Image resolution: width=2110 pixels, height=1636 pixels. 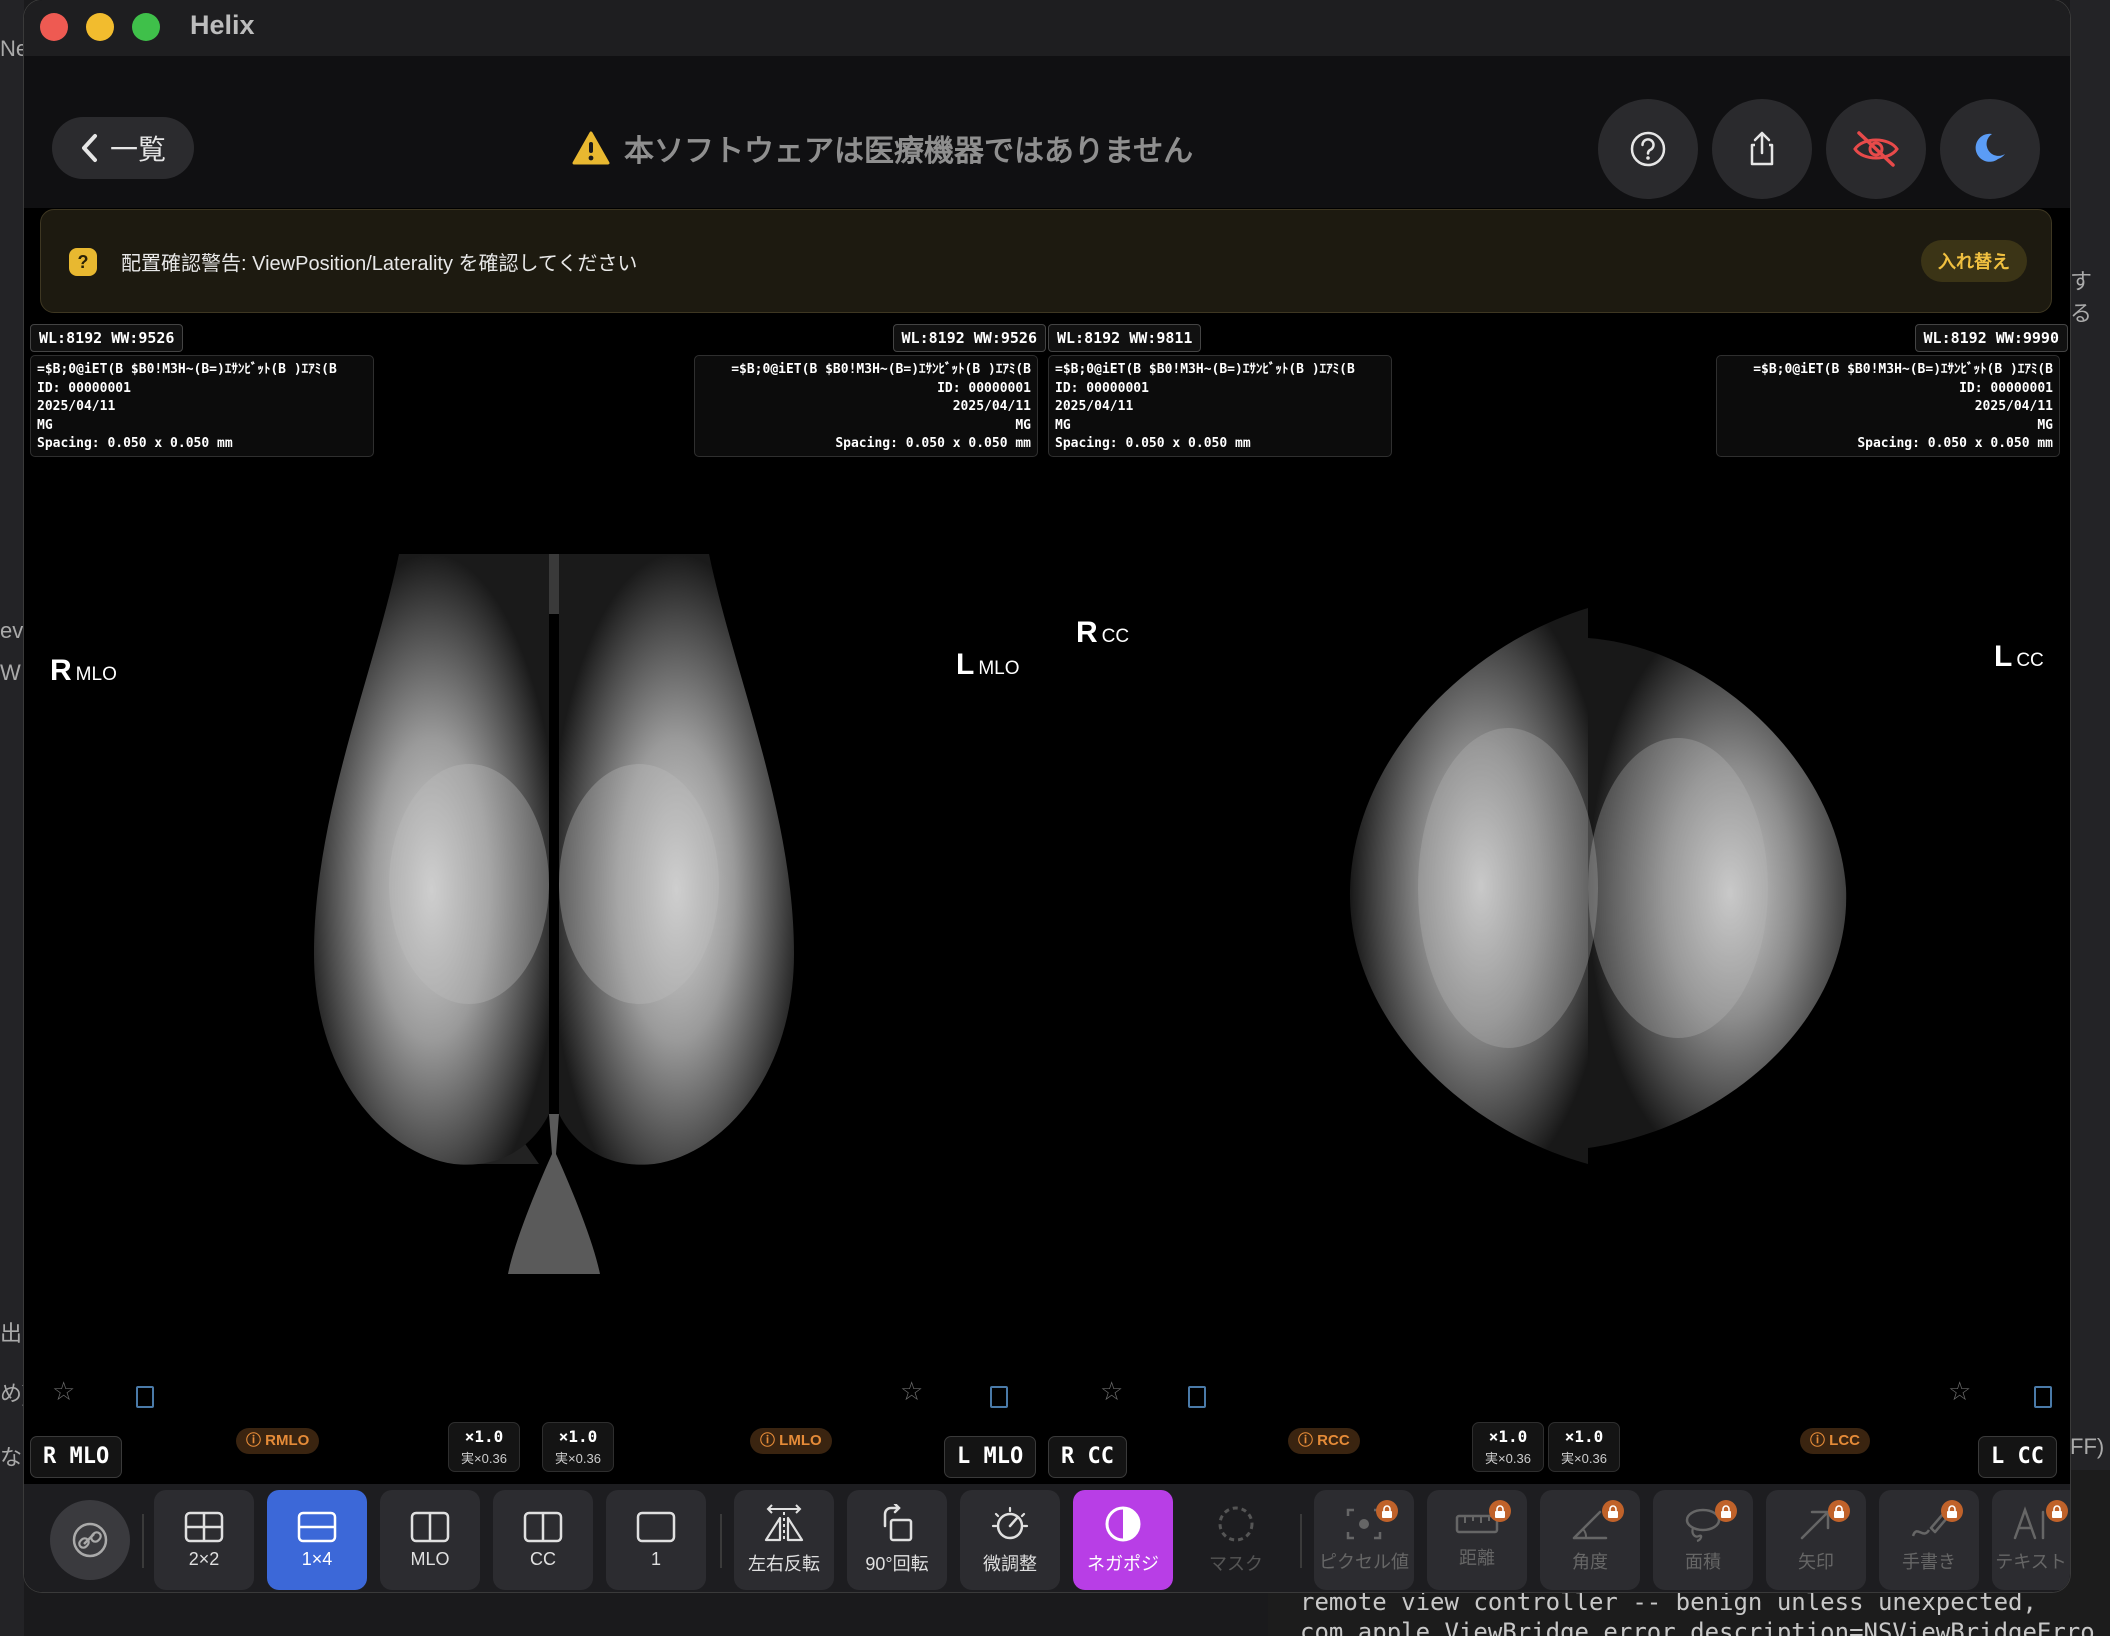 What do you see at coordinates (1703, 1540) in the screenshot?
I see `area-button: 面積` at bounding box center [1703, 1540].